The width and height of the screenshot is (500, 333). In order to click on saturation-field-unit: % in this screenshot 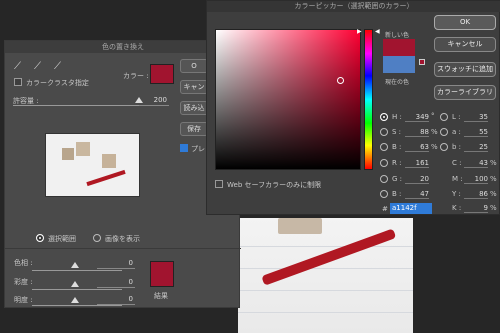, I will do `click(434, 132)`.